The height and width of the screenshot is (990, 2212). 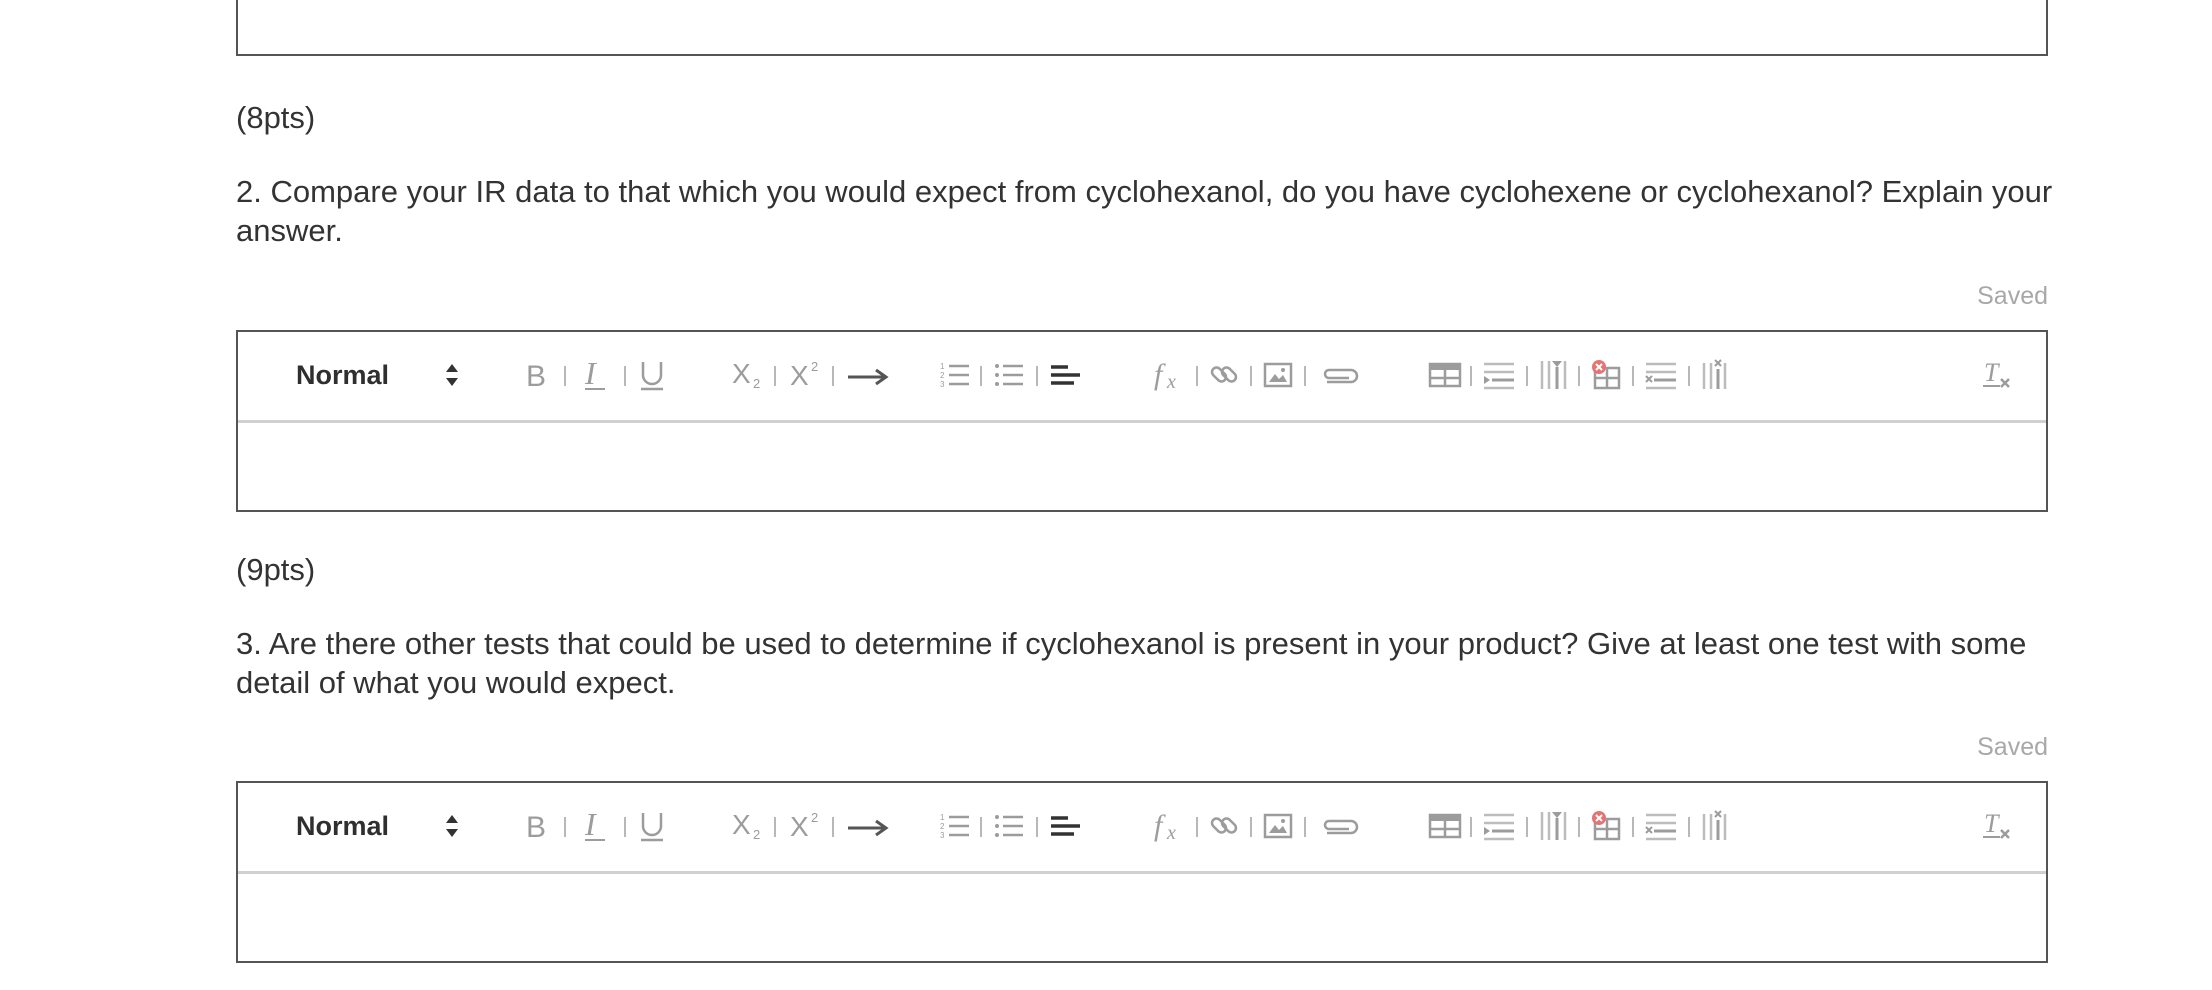 I want to click on previous-answer-editor, so click(x=1142, y=28).